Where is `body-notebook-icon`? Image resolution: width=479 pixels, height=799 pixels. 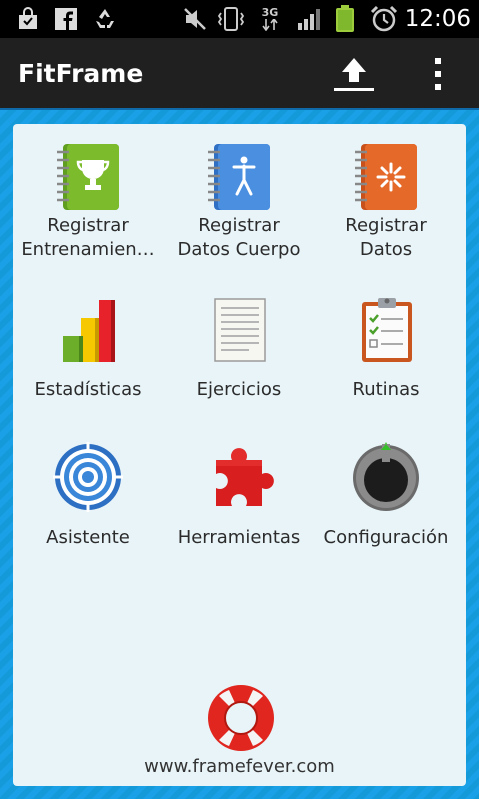 body-notebook-icon is located at coordinates (239, 177).